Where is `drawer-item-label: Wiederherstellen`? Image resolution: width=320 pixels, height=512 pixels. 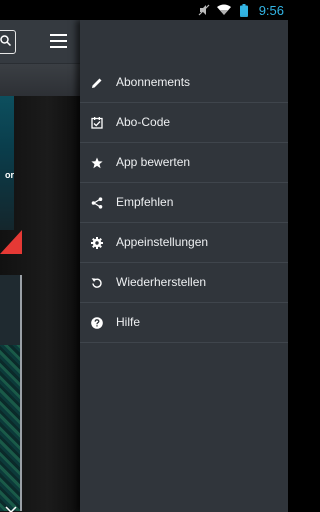
drawer-item-label: Wiederherstellen is located at coordinates (161, 282).